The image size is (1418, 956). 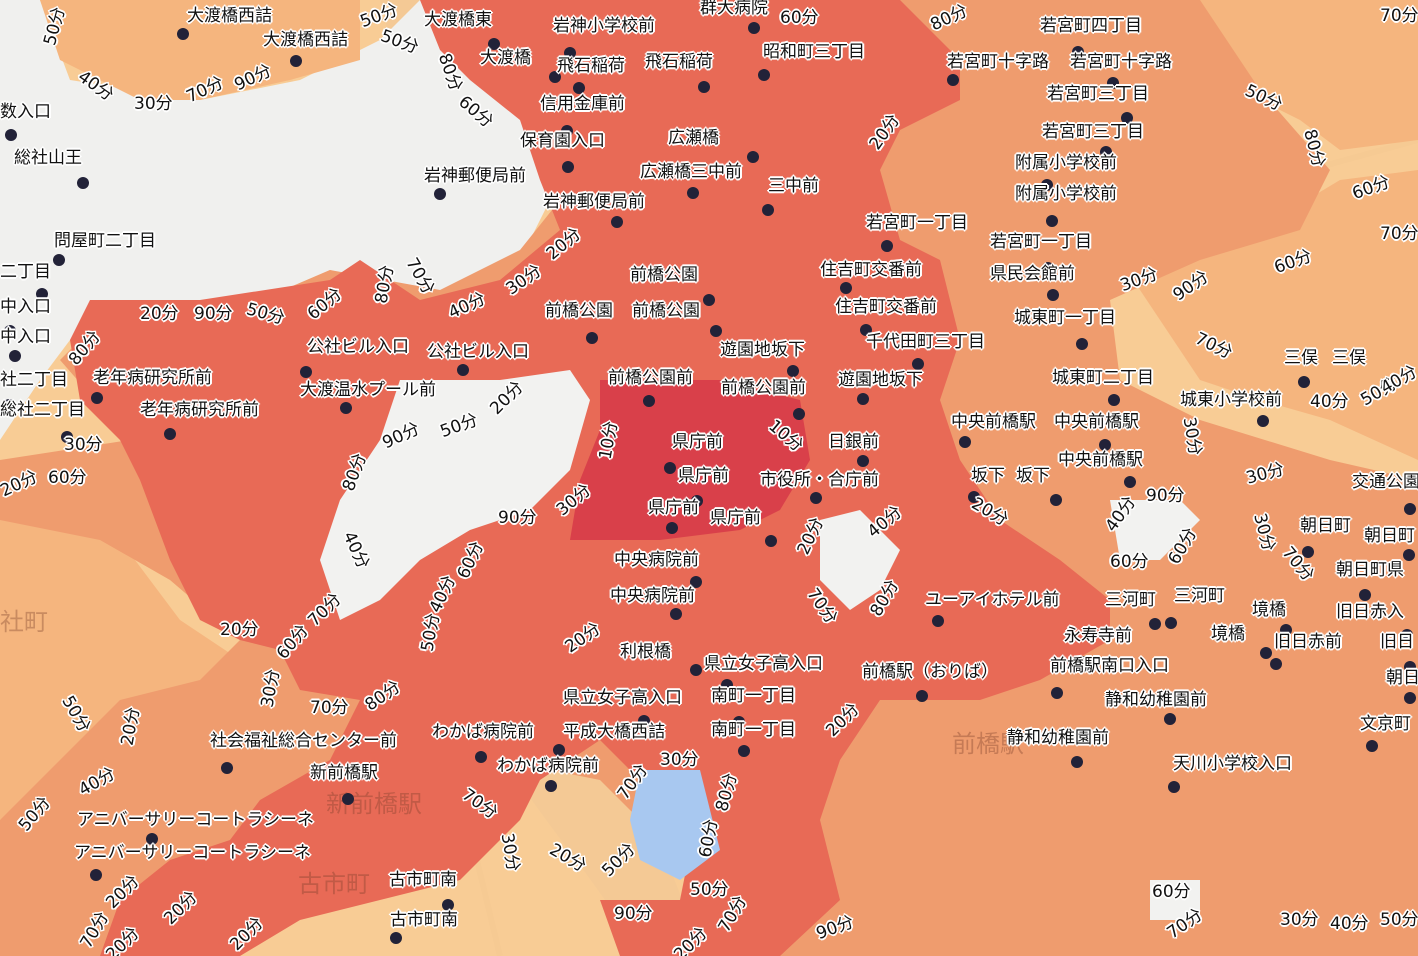 I want to click on bus-stop-label: 飛石稲荷, so click(x=591, y=66).